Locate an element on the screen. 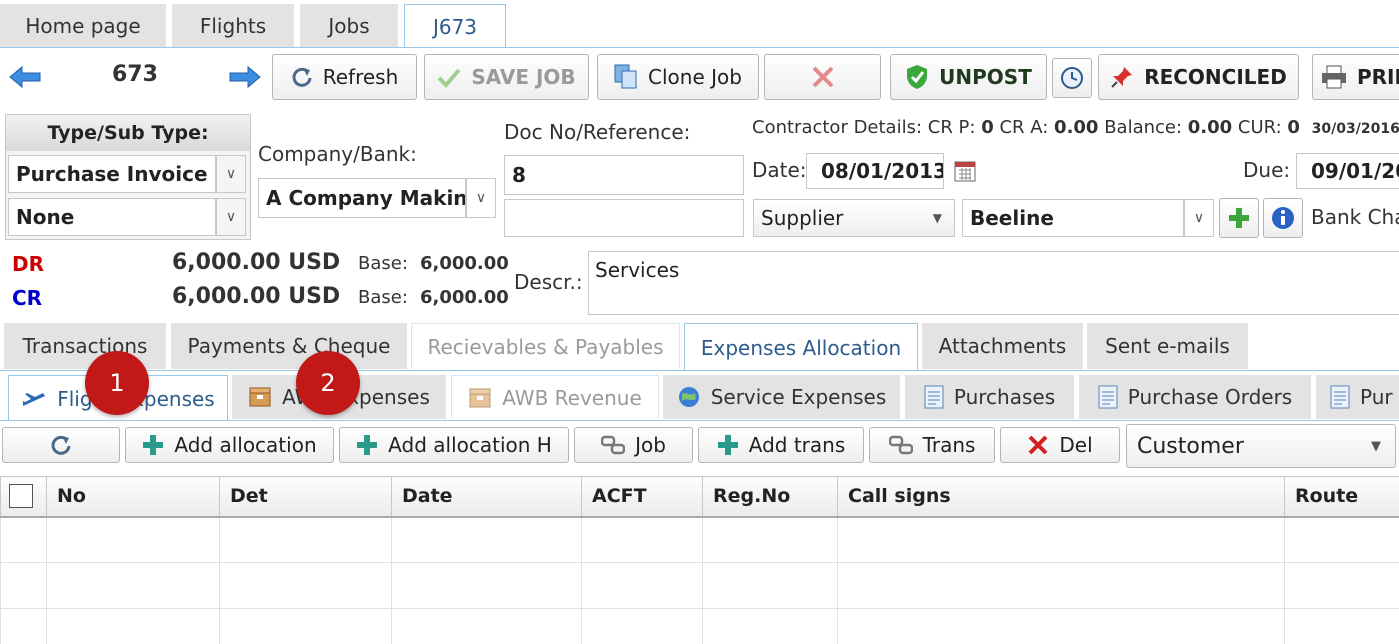 The image size is (1399, 644). refresh-button: Refresh is located at coordinates (344, 77).